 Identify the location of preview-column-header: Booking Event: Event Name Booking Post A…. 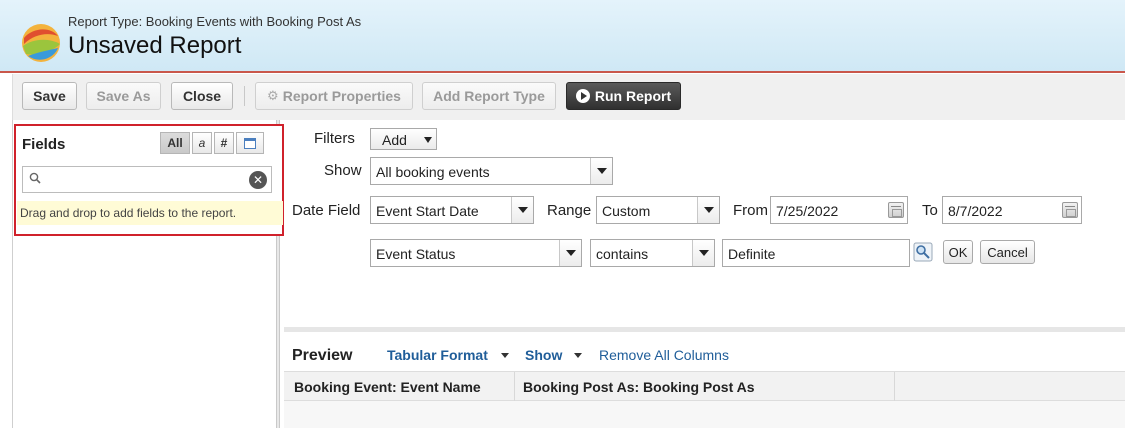
(704, 386).